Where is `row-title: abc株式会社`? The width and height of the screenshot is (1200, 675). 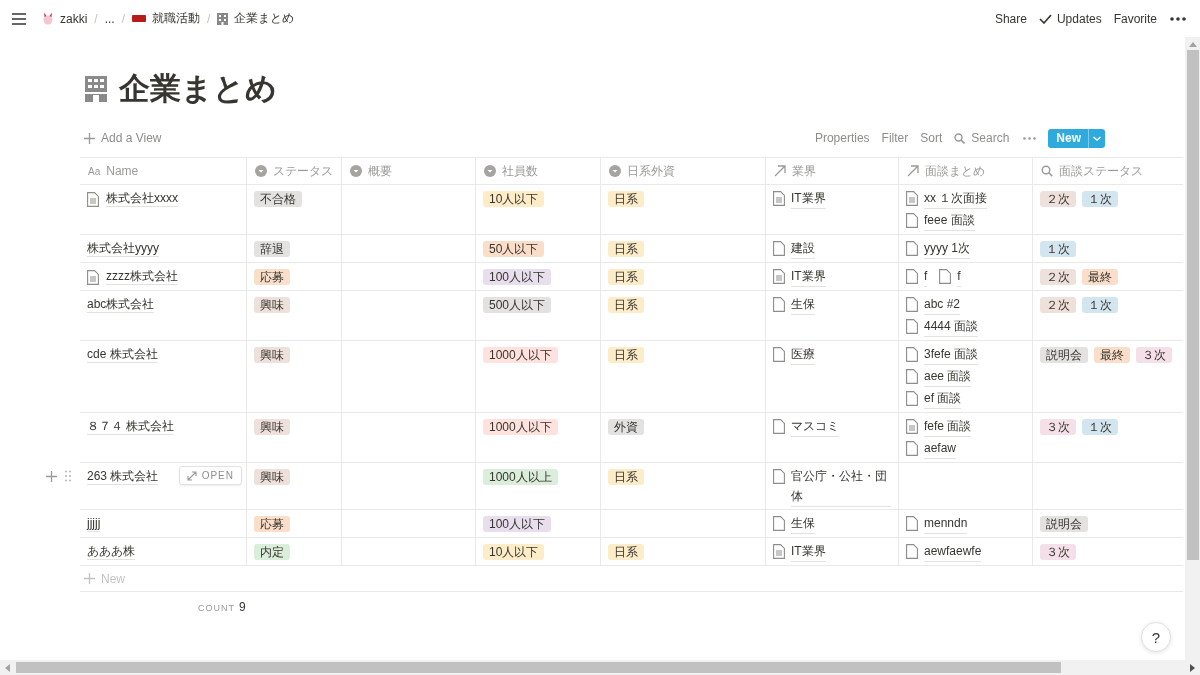
row-title: abc株式会社 is located at coordinates (121, 305).